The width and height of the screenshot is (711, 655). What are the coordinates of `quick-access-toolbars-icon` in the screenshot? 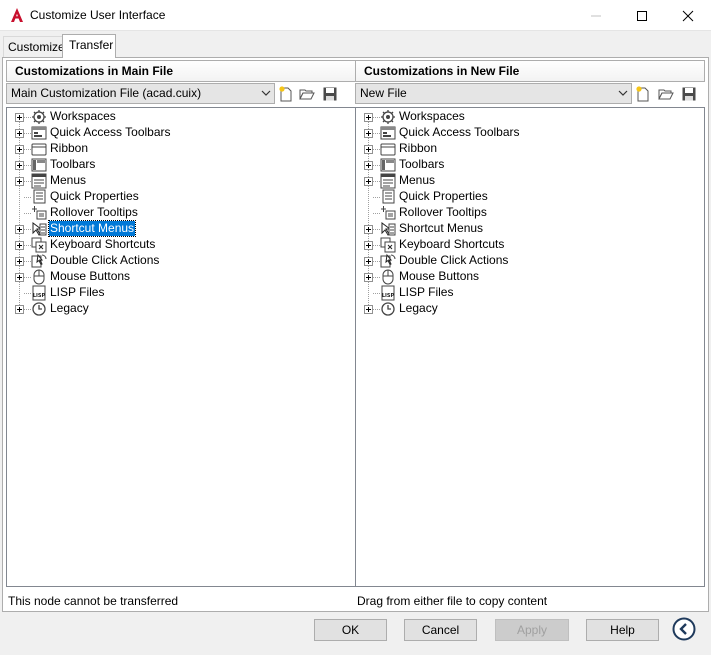 It's located at (388, 133).